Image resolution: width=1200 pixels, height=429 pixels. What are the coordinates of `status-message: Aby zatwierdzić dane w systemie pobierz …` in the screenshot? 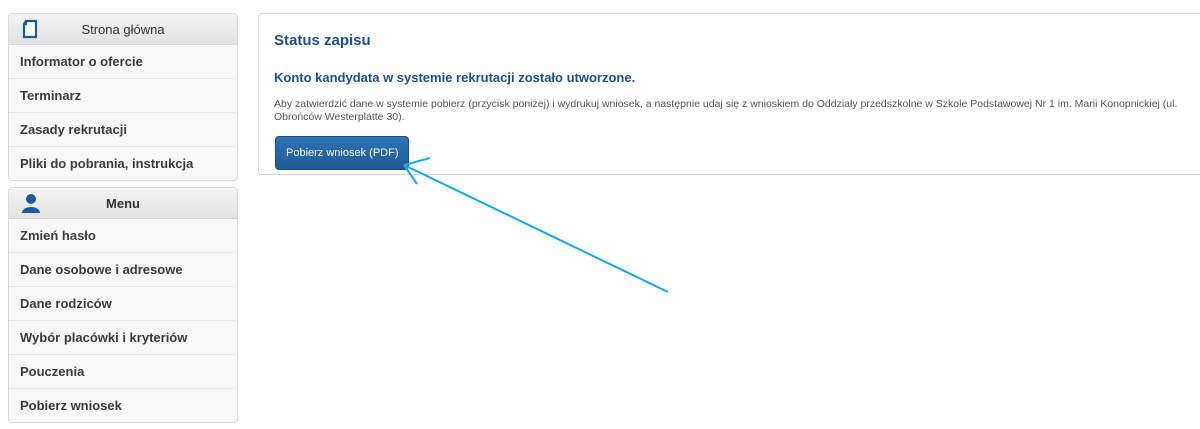 It's located at (726, 110).